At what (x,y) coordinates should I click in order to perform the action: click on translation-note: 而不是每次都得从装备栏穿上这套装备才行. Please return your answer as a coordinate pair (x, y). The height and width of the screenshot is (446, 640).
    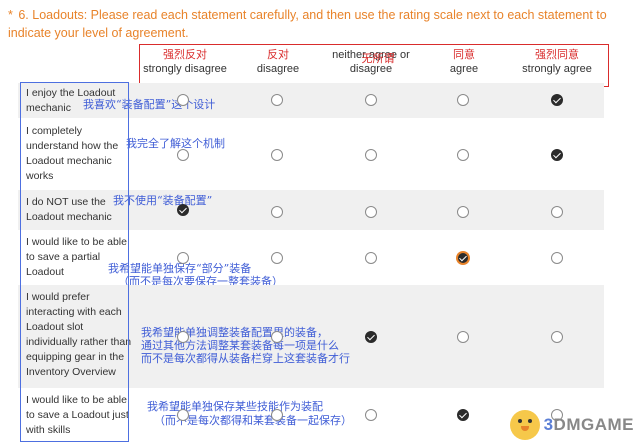
    Looking at the image, I should click on (245, 358).